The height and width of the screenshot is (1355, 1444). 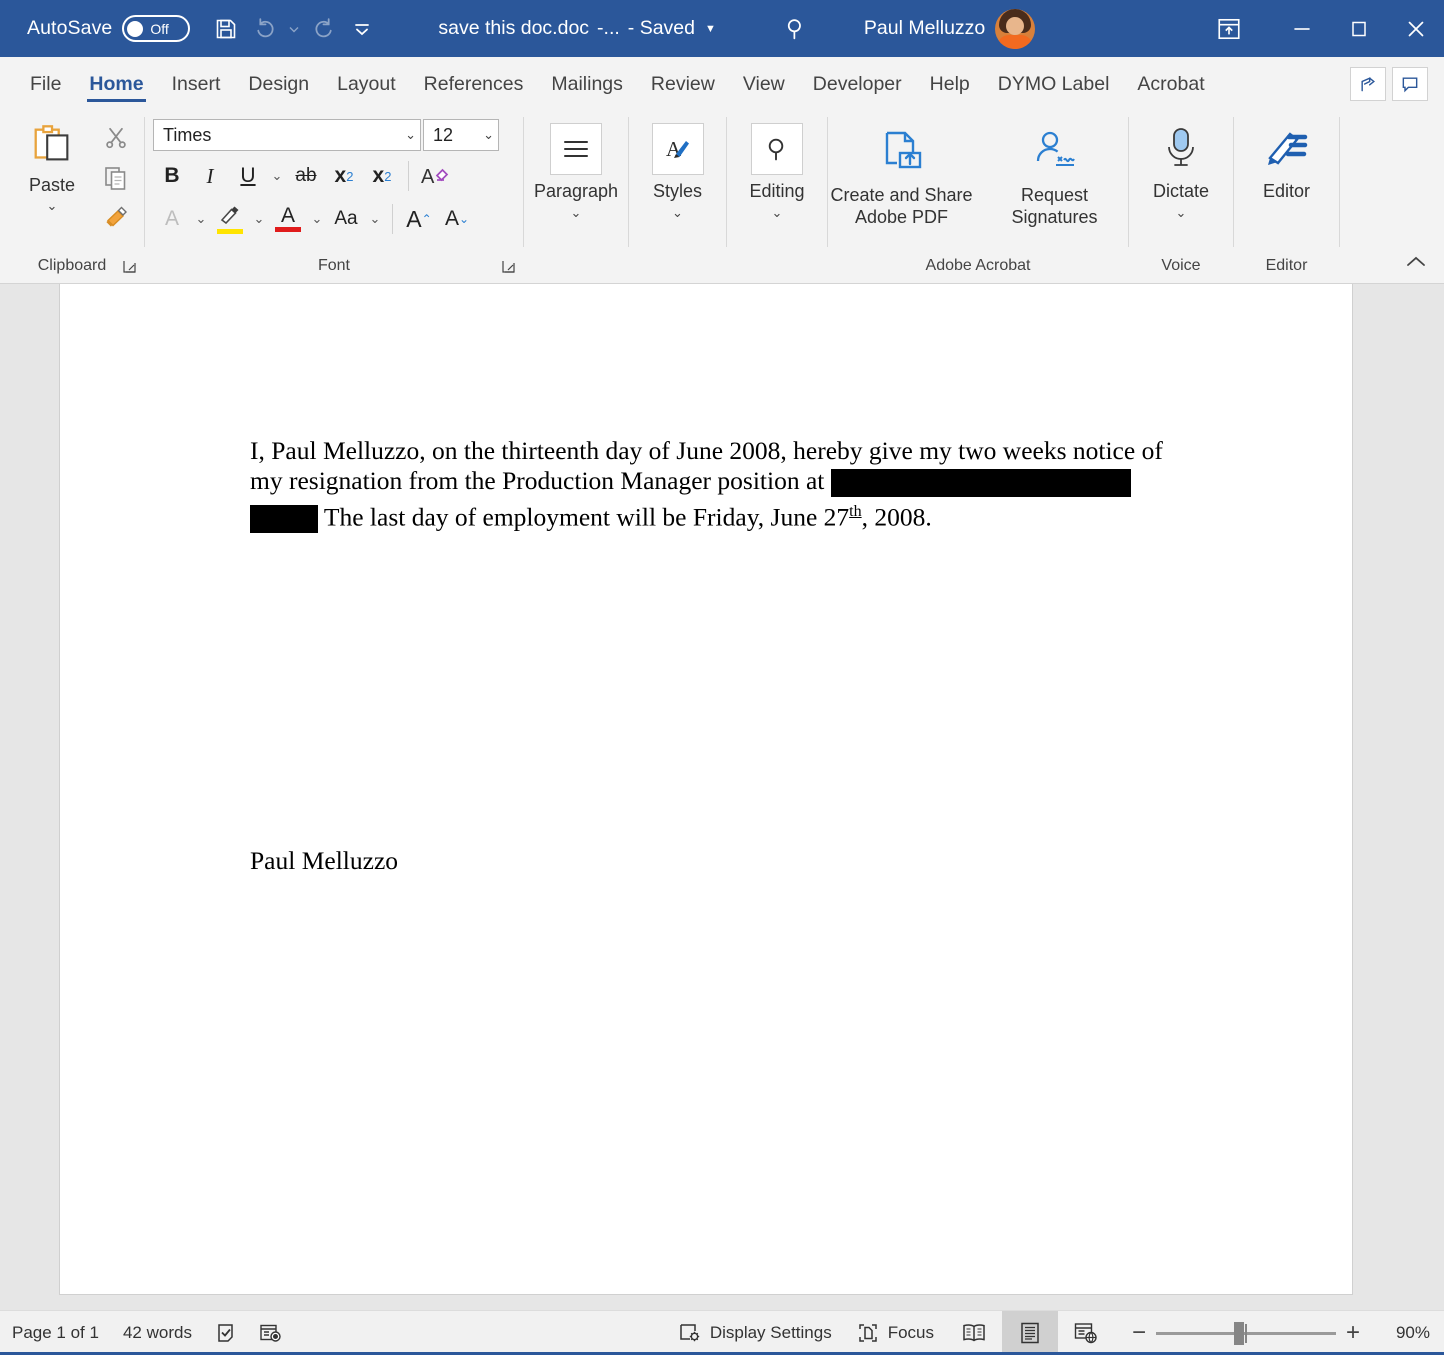 I want to click on zoom-control: − +, so click(x=1246, y=1333).